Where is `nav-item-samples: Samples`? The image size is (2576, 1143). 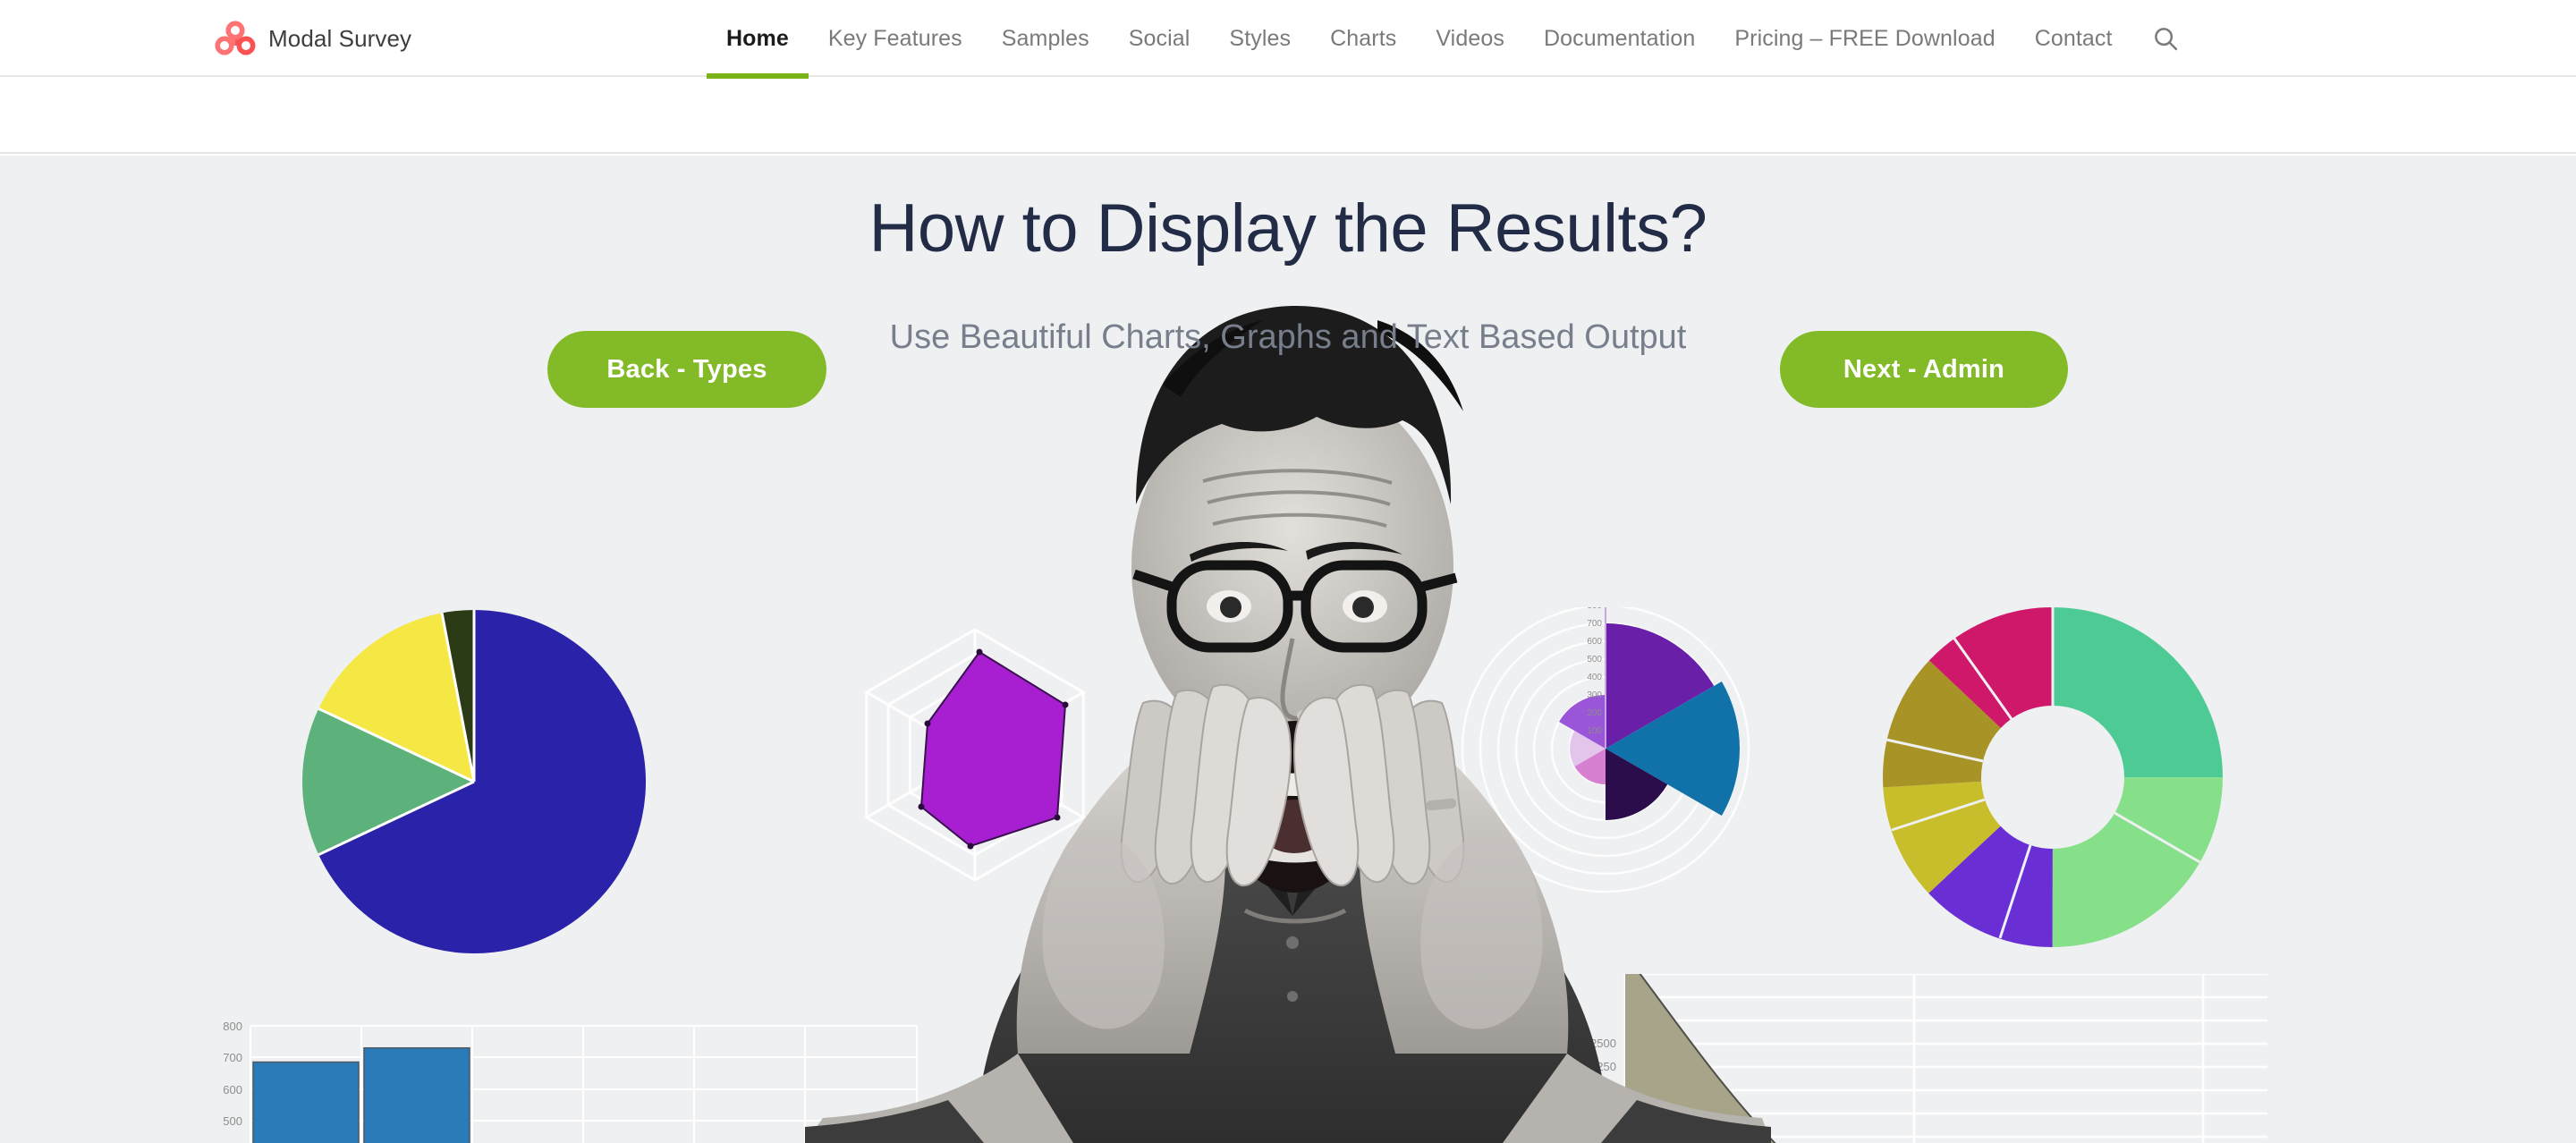 nav-item-samples: Samples is located at coordinates (1045, 39).